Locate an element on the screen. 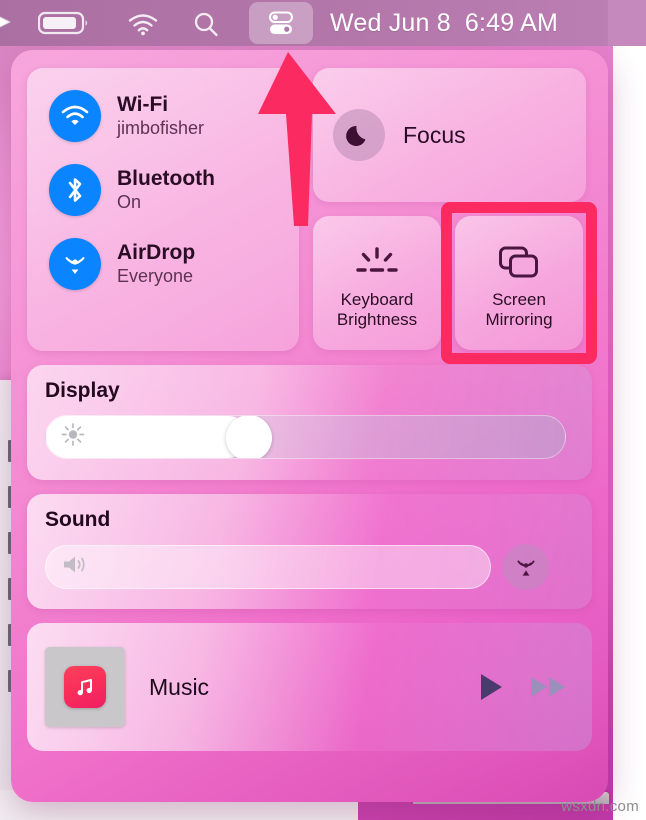 The image size is (646, 820). sound-card: Sound is located at coordinates (309, 551).